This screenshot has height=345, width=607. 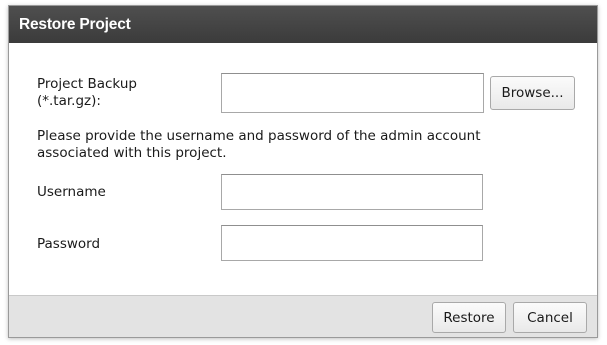 What do you see at coordinates (69, 101) in the screenshot?
I see `project-backup-label-line2: (*.tar.gz):` at bounding box center [69, 101].